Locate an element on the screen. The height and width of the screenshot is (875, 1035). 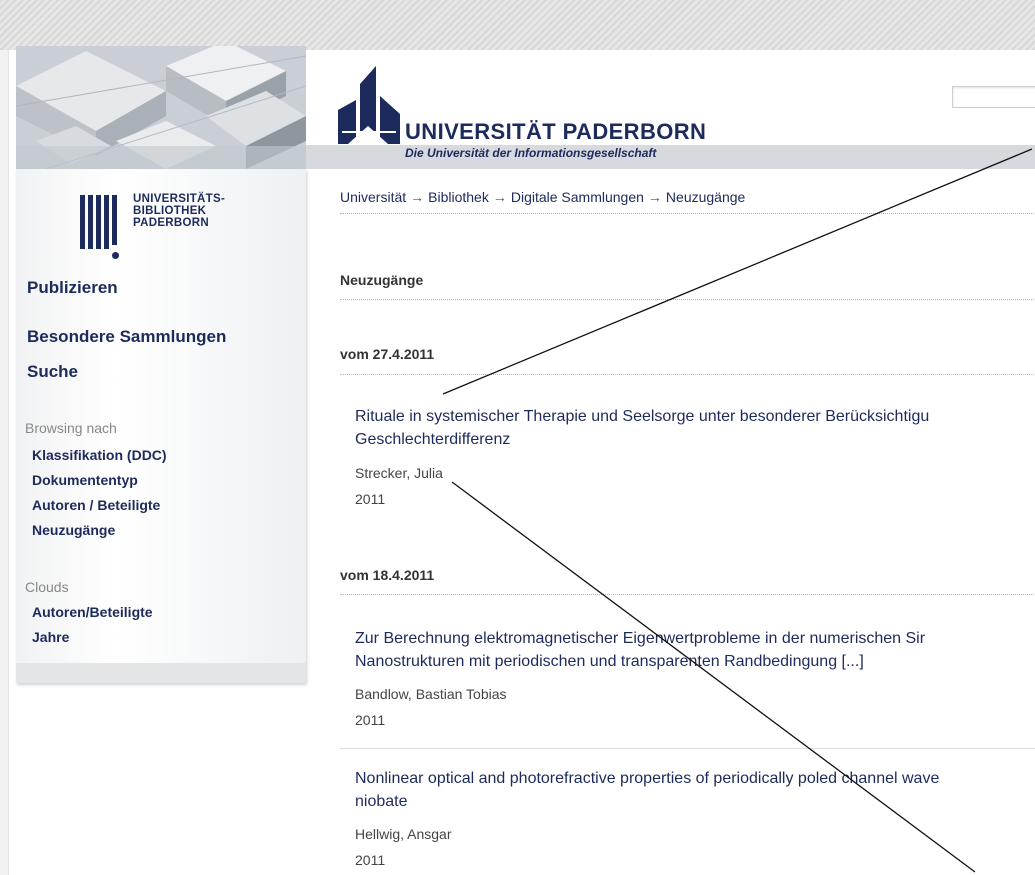
breadcrumb-bibliothek: Bibliothek is located at coordinates (458, 197).